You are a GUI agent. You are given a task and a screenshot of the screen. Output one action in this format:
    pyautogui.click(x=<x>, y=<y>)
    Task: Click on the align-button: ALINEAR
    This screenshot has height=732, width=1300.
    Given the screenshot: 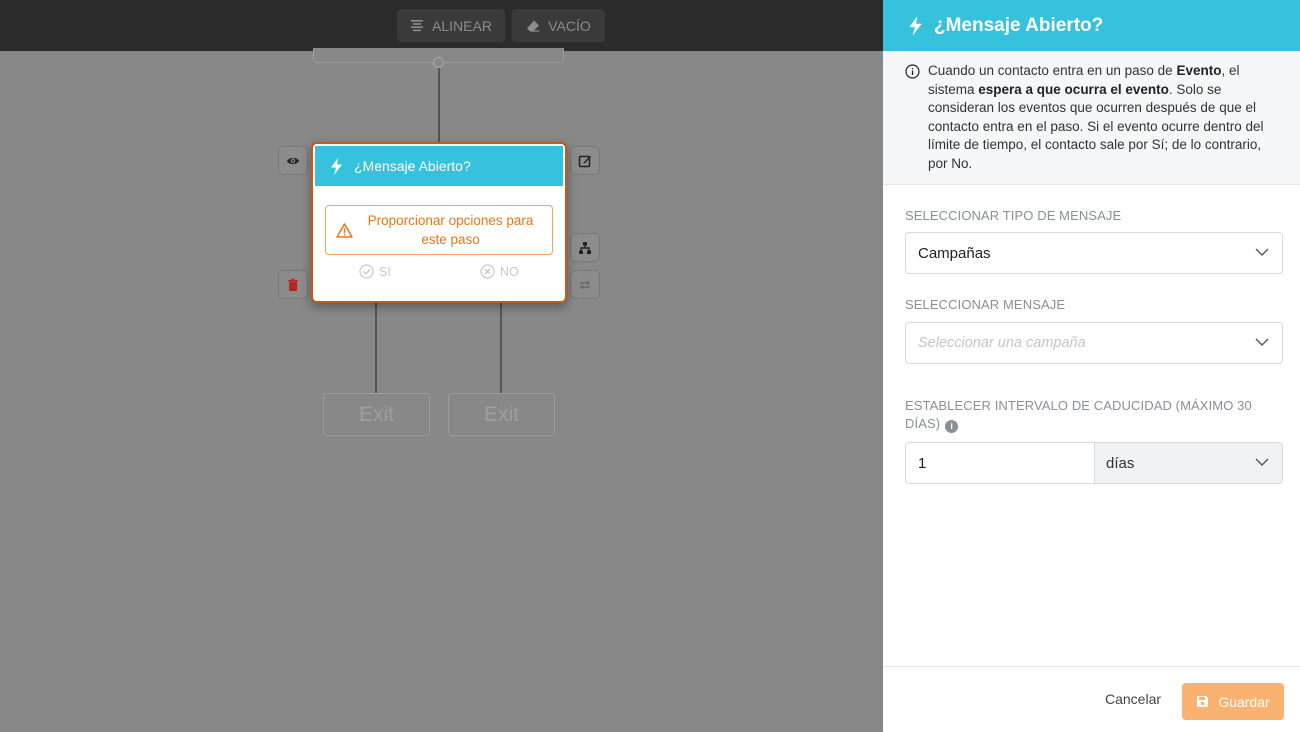 What is the action you would take?
    pyautogui.click(x=451, y=25)
    